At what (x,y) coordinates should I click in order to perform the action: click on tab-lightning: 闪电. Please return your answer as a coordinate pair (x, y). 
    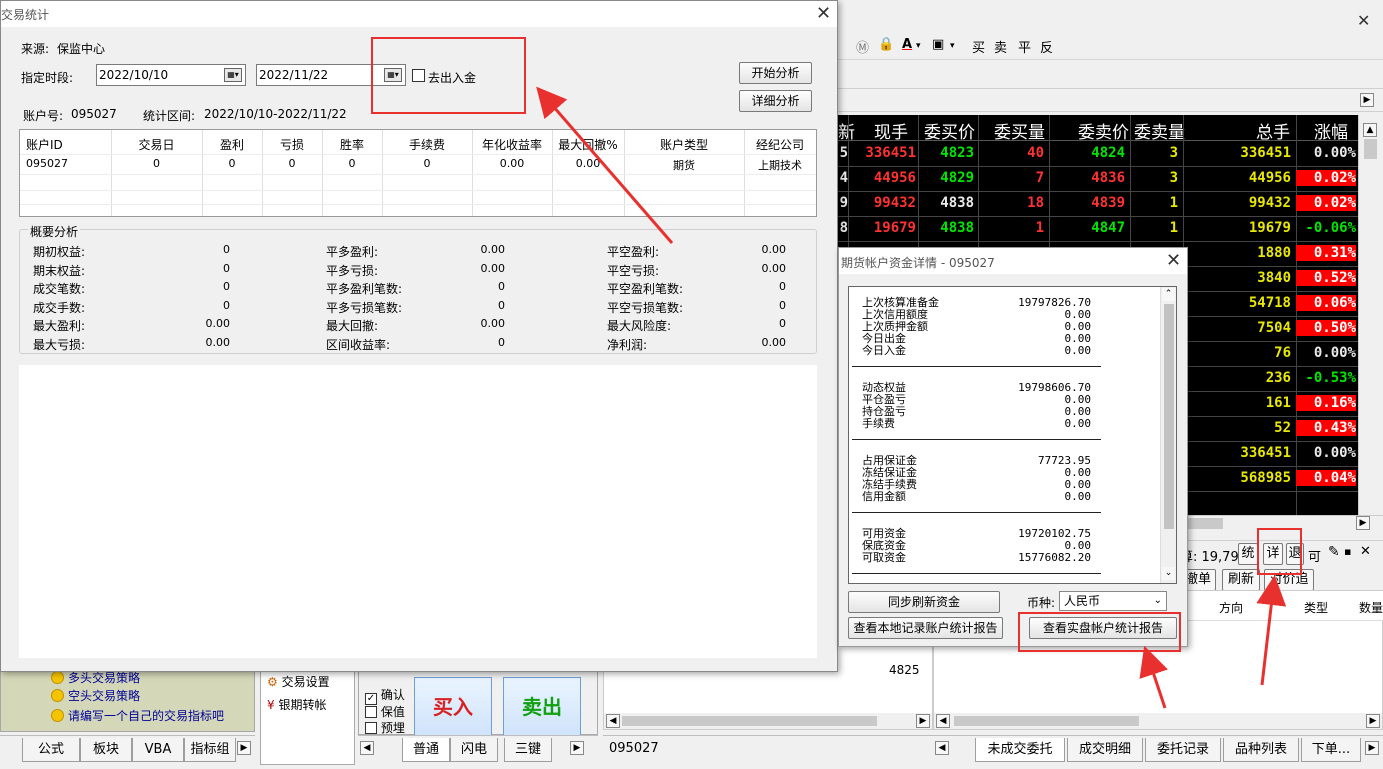
    Looking at the image, I should click on (474, 750).